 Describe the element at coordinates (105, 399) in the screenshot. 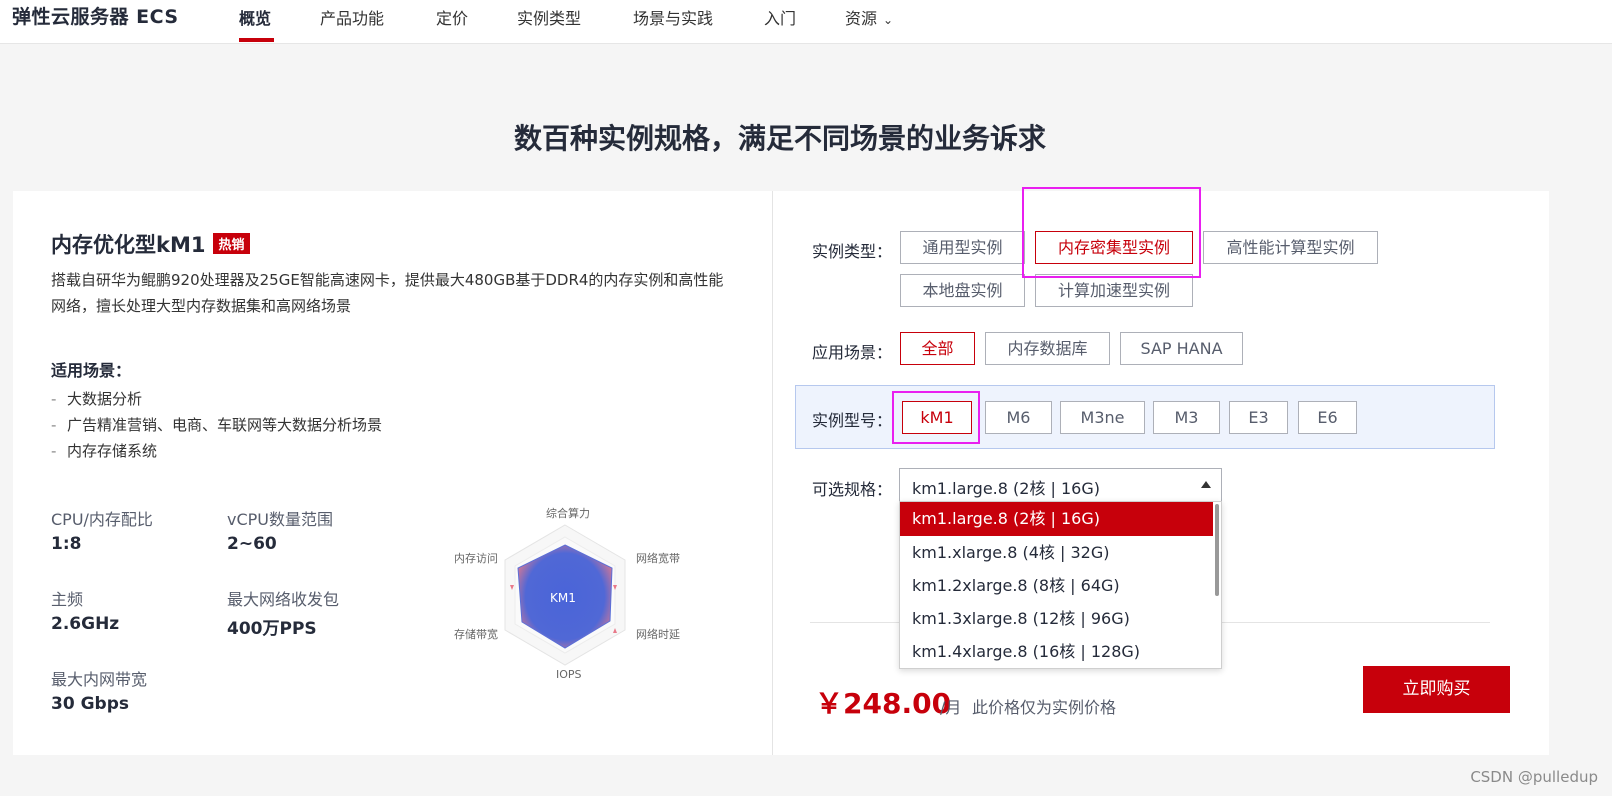

I see `scenario-text: 大数据分析` at that location.